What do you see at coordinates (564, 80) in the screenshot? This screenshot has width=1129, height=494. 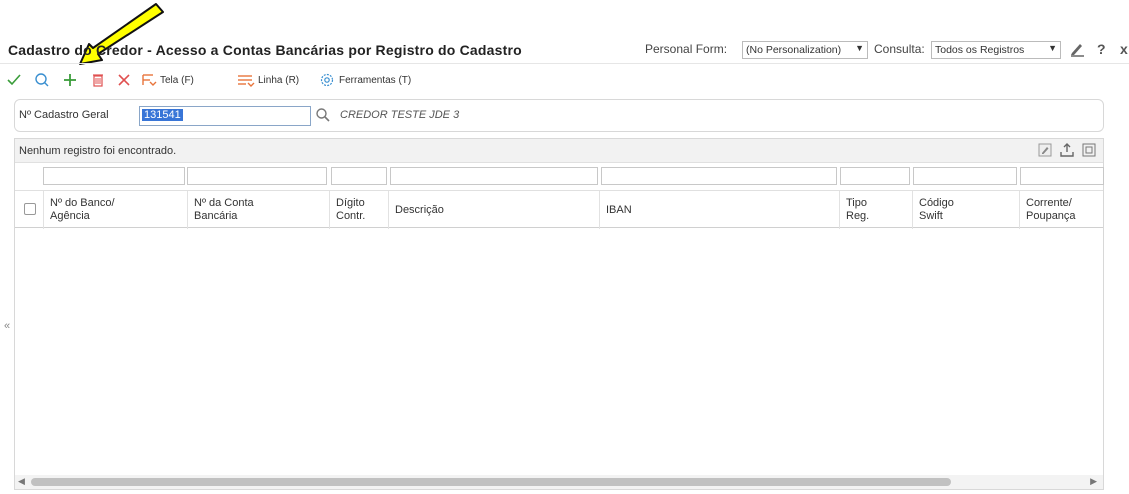 I see `toolbar: Tela (F) Linha (R) Ferramentas (T)` at bounding box center [564, 80].